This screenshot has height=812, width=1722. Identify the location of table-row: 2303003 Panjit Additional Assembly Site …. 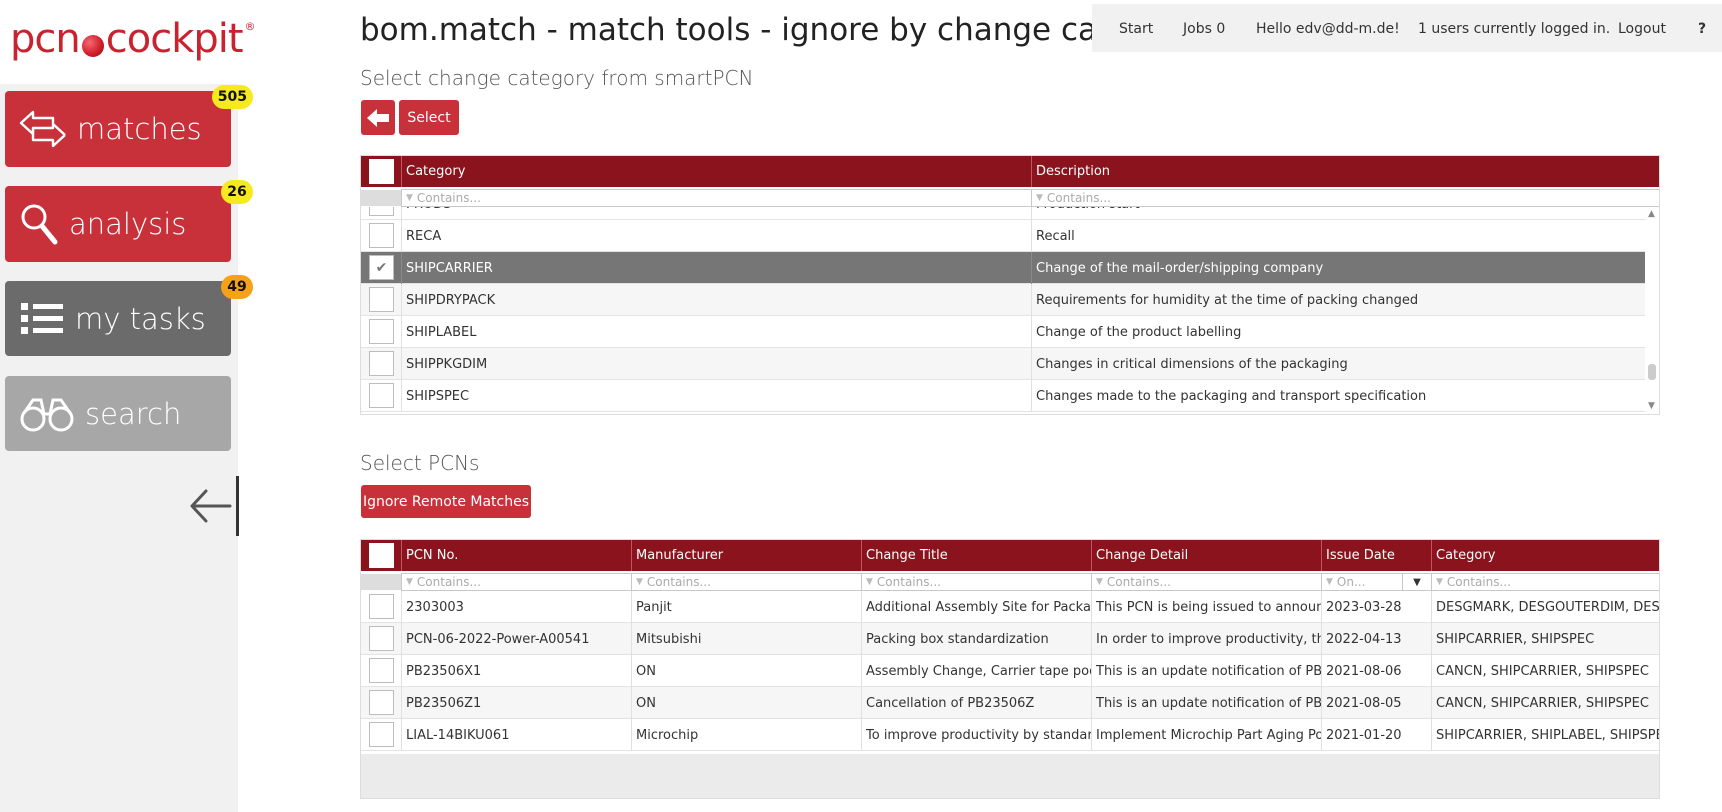
(1010, 607).